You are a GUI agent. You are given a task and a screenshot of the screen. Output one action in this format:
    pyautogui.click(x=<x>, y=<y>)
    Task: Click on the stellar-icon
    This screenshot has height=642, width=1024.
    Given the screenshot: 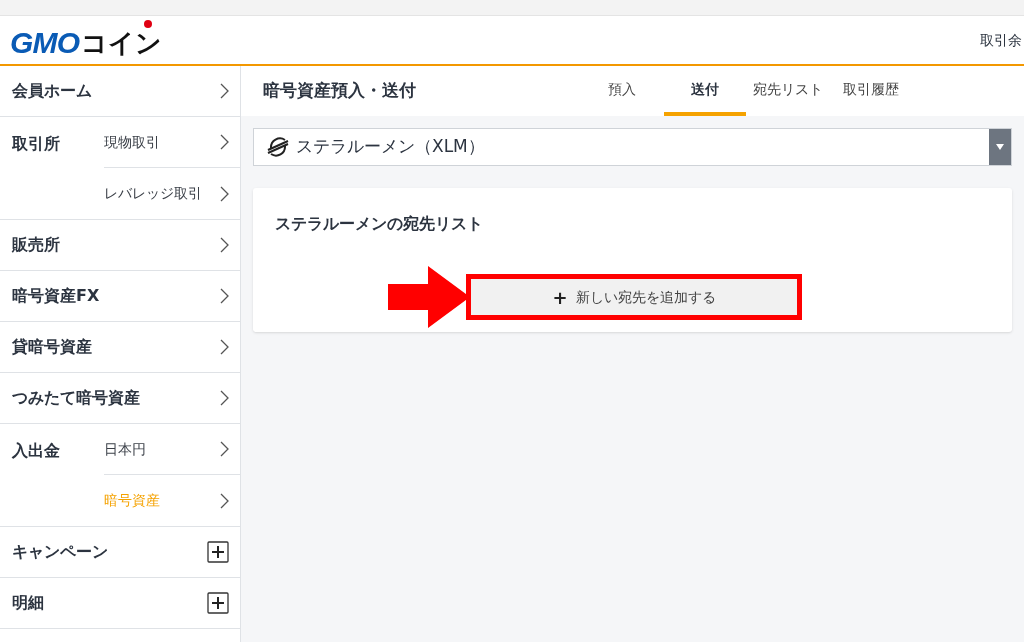 What is the action you would take?
    pyautogui.click(x=278, y=147)
    